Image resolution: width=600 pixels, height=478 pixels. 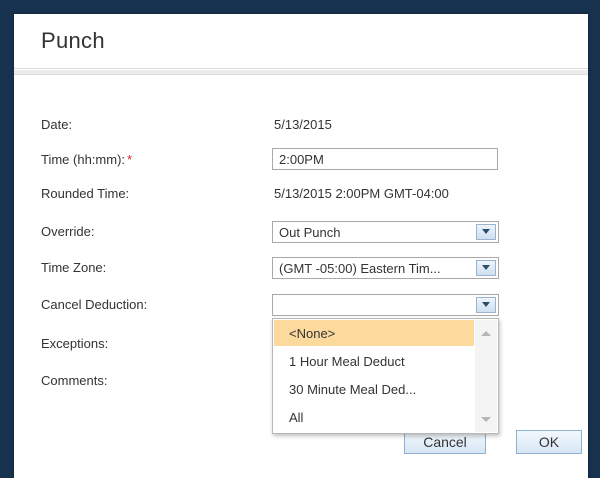 I want to click on dialog-header: Punch, so click(x=301, y=41).